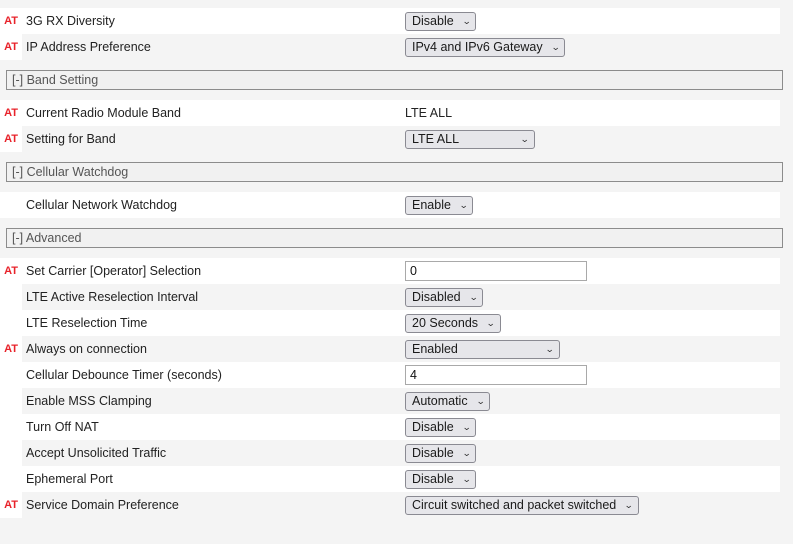  What do you see at coordinates (87, 323) in the screenshot?
I see `setting-label: LTE Reselection Time` at bounding box center [87, 323].